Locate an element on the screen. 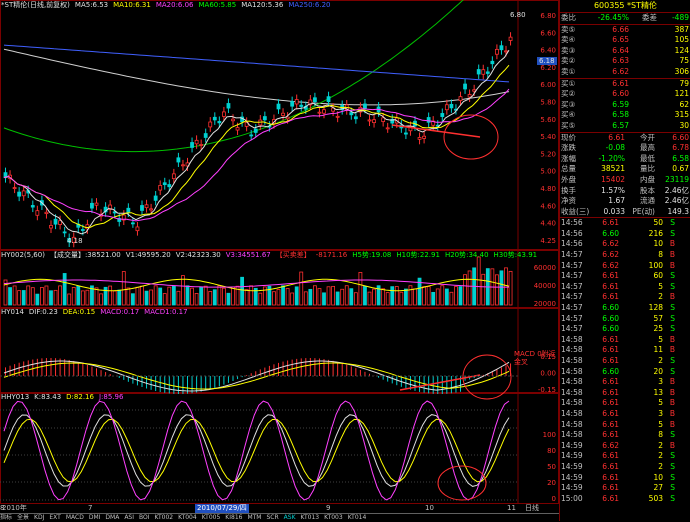 The width and height of the screenshot is (690, 522). indicator-tab: ASK is located at coordinates (290, 517).